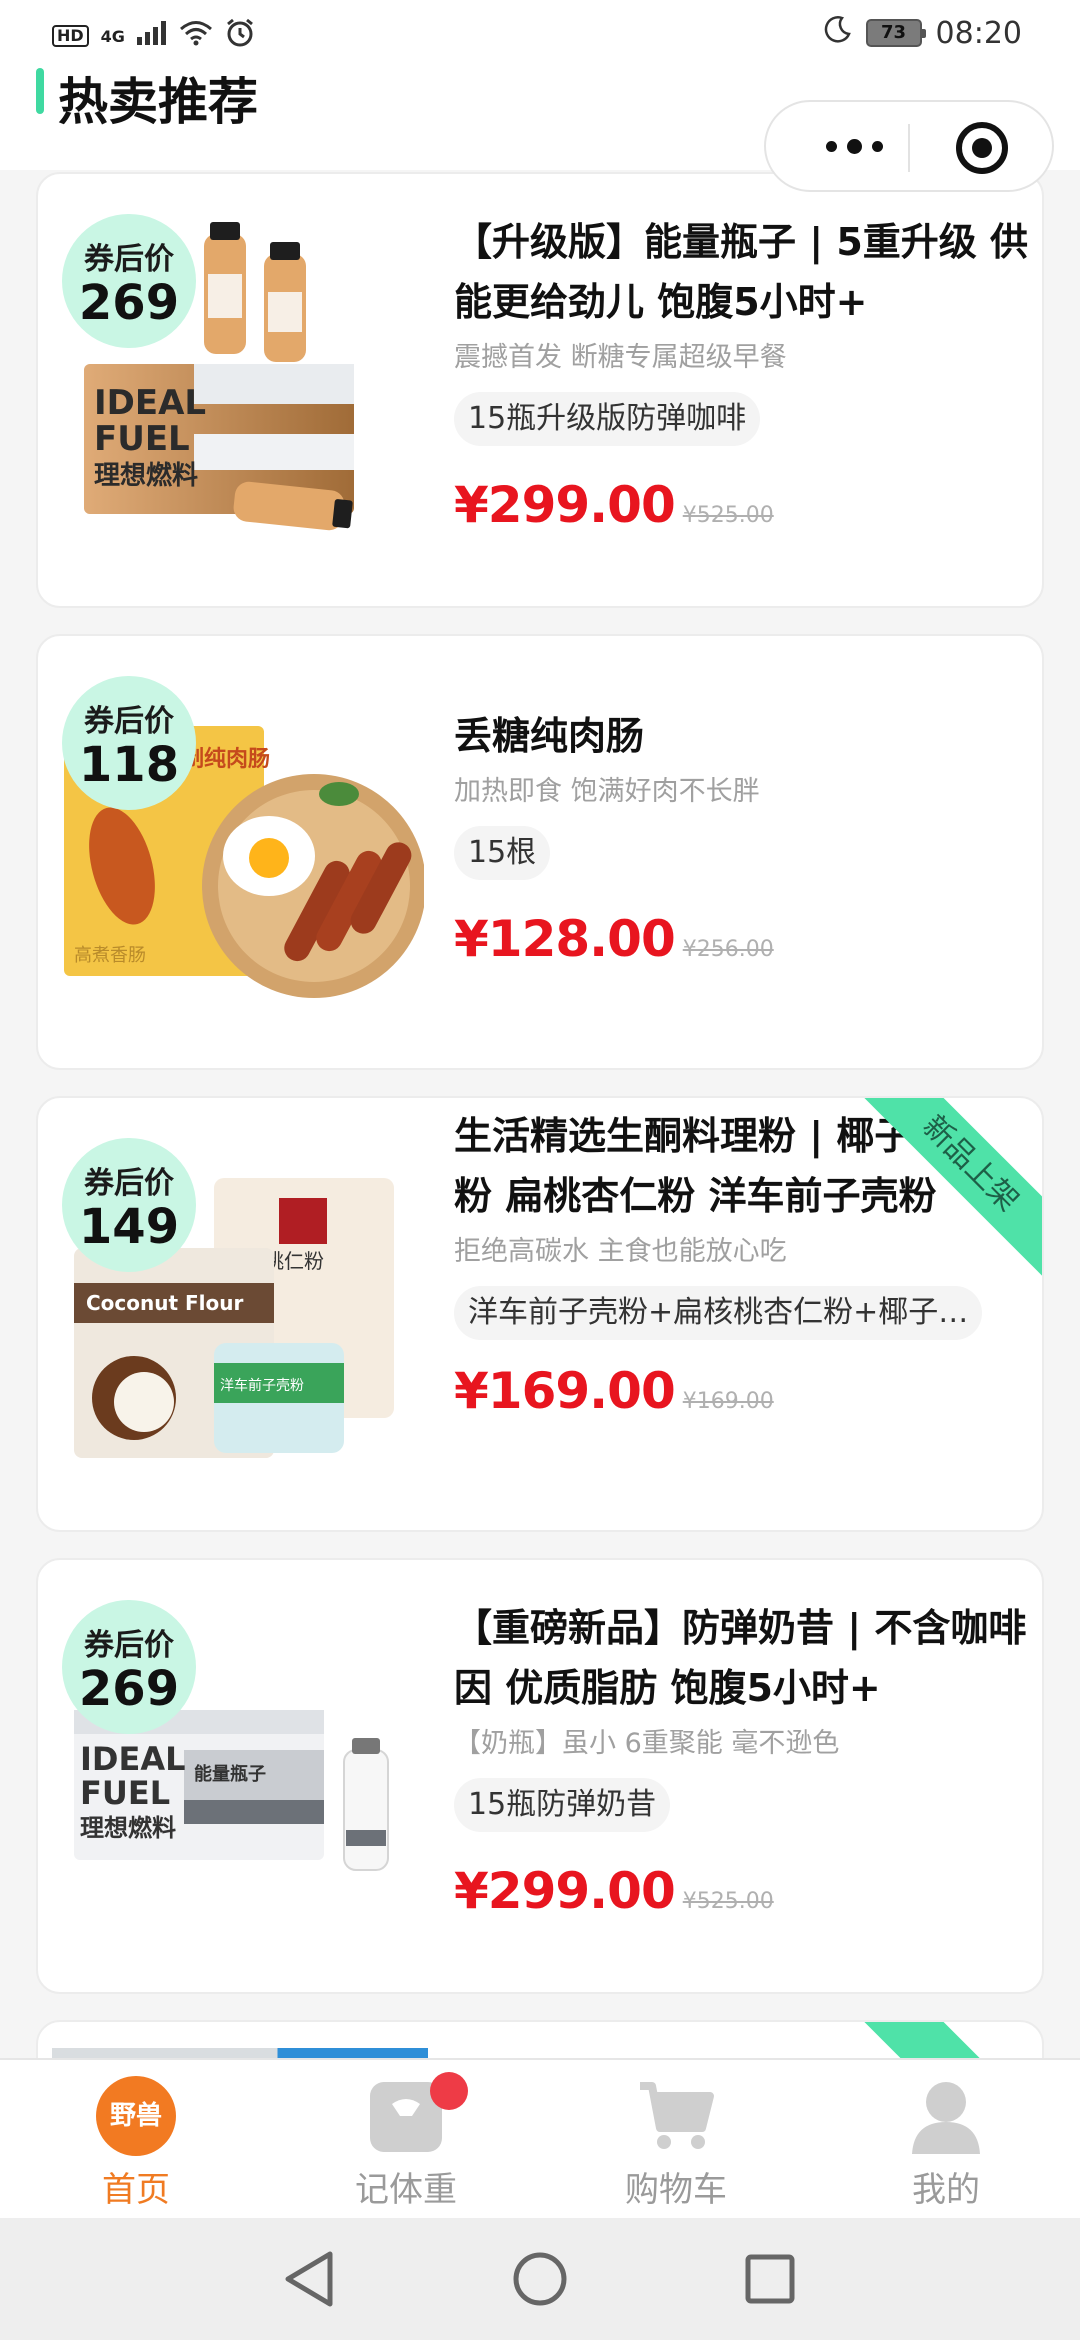  Describe the element at coordinates (112, 36) in the screenshot. I see `network-type: 4G` at that location.